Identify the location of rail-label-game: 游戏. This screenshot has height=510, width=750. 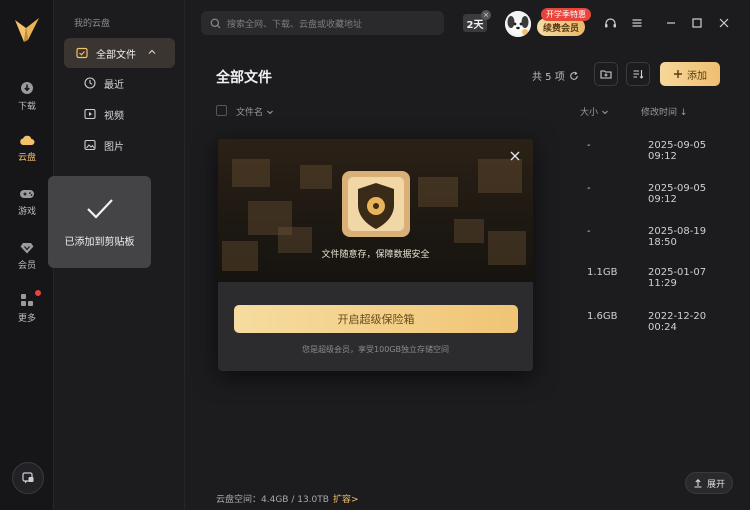
(26, 211).